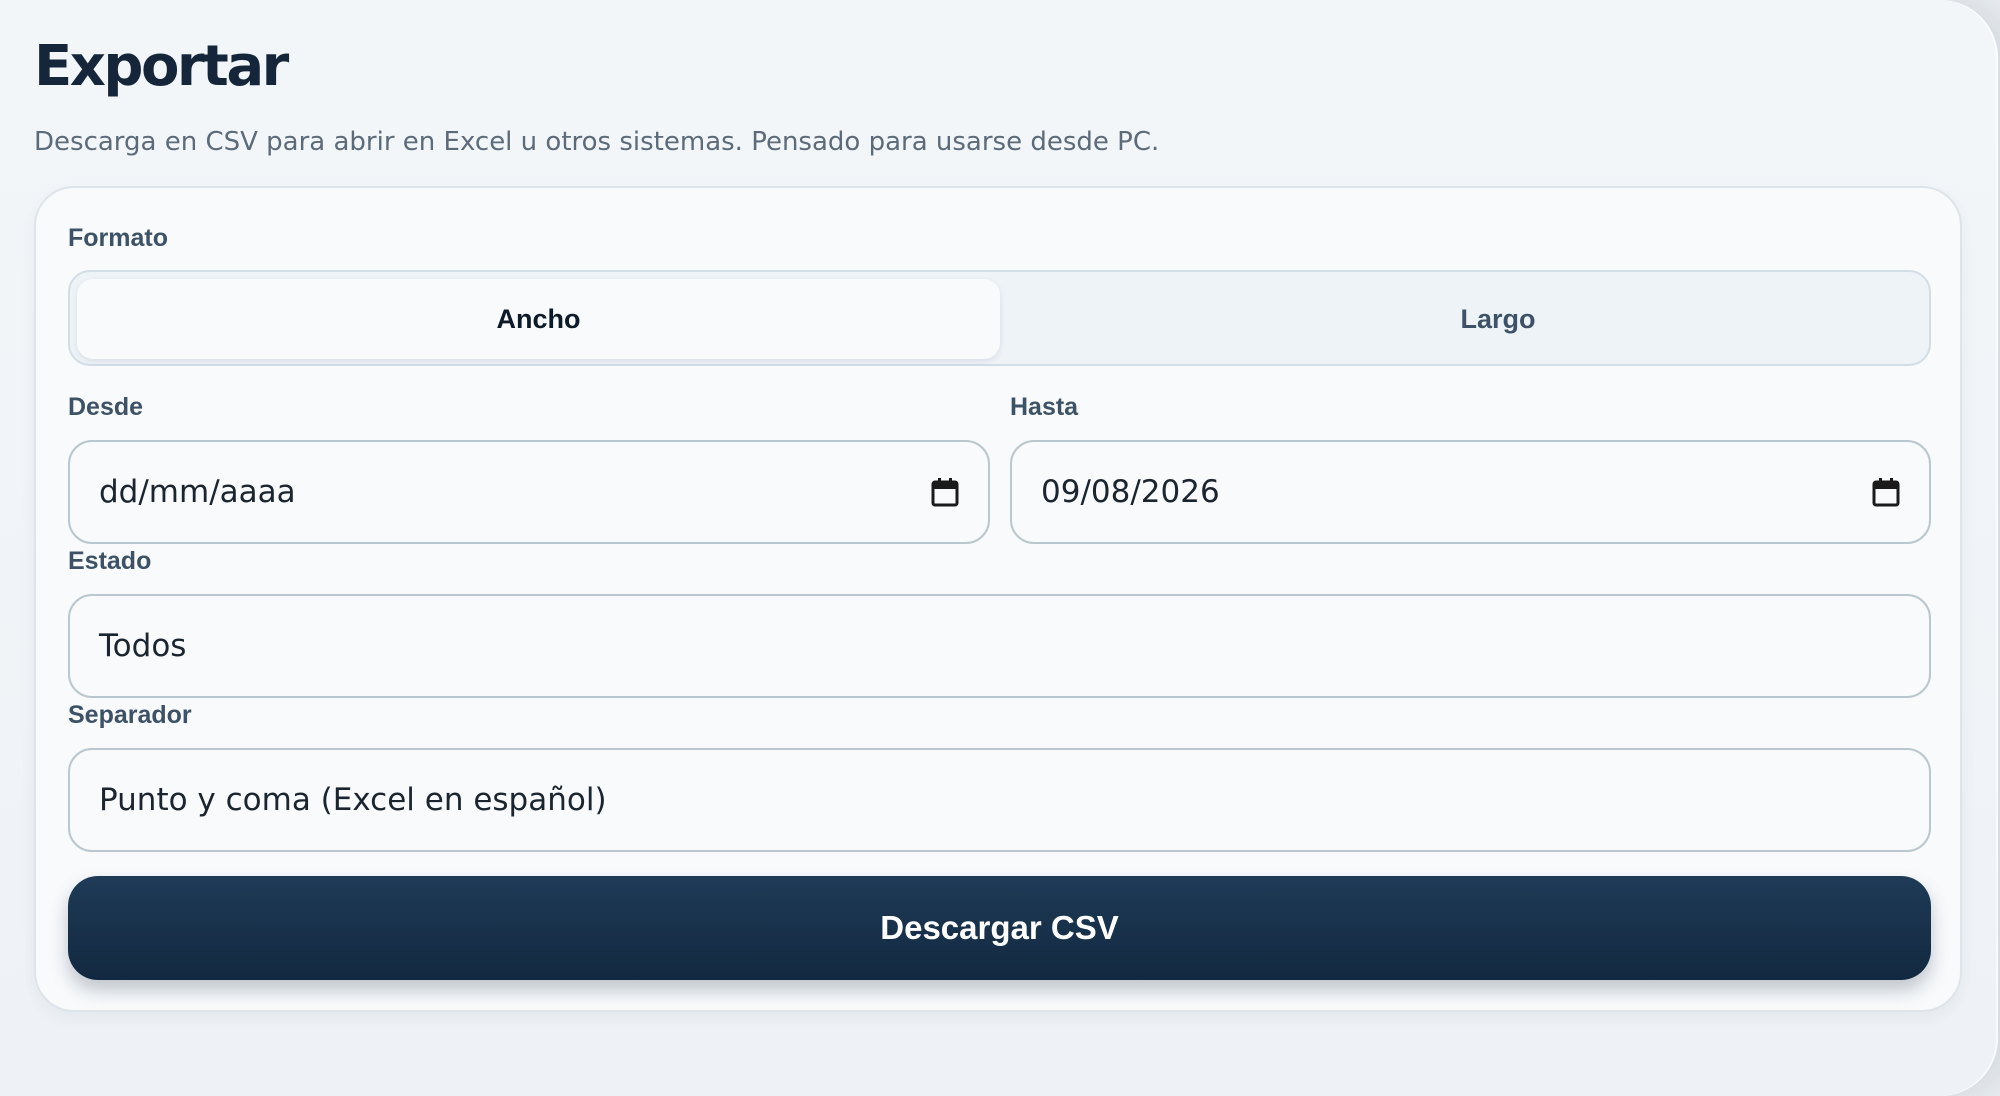 This screenshot has height=1096, width=2000. Describe the element at coordinates (130, 715) in the screenshot. I see `separator-label: Separador` at that location.